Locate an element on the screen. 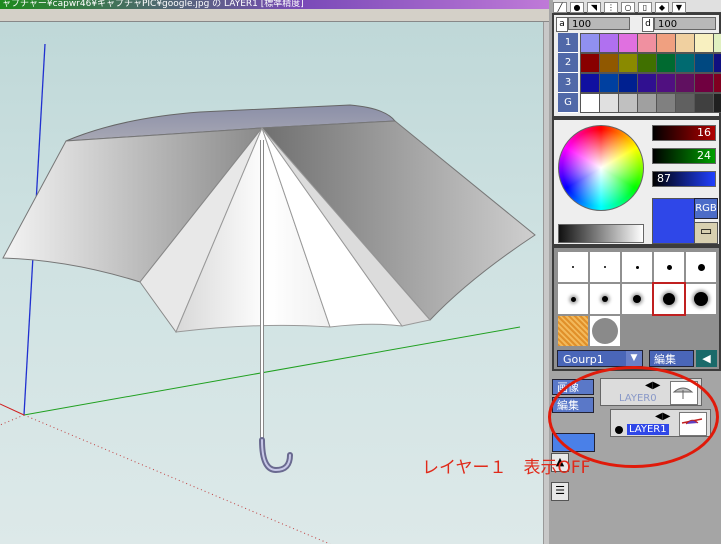  alpha-field: a 100 is located at coordinates (593, 24).